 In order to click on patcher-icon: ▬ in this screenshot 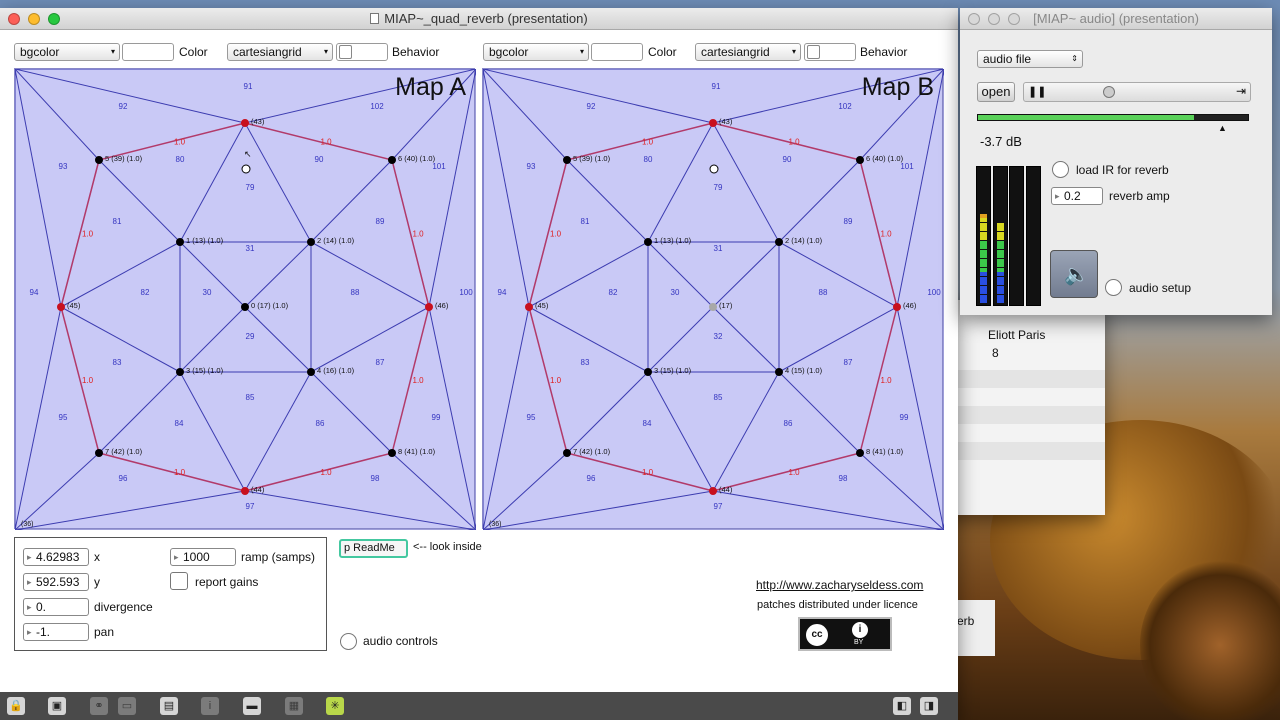, I will do `click(252, 706)`.